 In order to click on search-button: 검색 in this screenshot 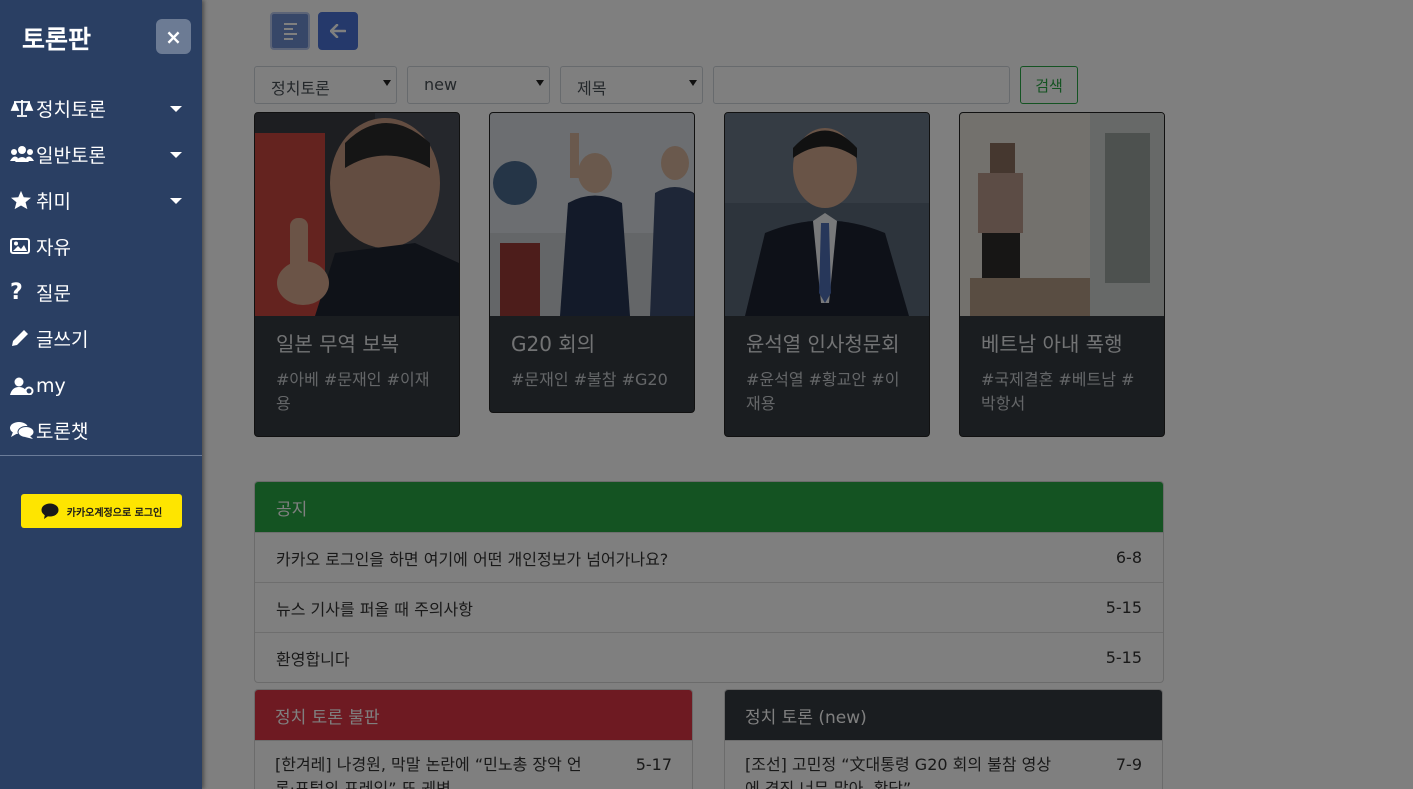, I will do `click(1049, 85)`.